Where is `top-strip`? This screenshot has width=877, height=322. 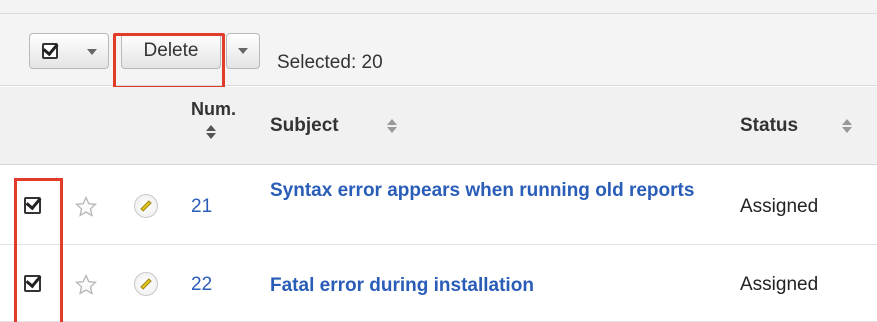 top-strip is located at coordinates (438, 7).